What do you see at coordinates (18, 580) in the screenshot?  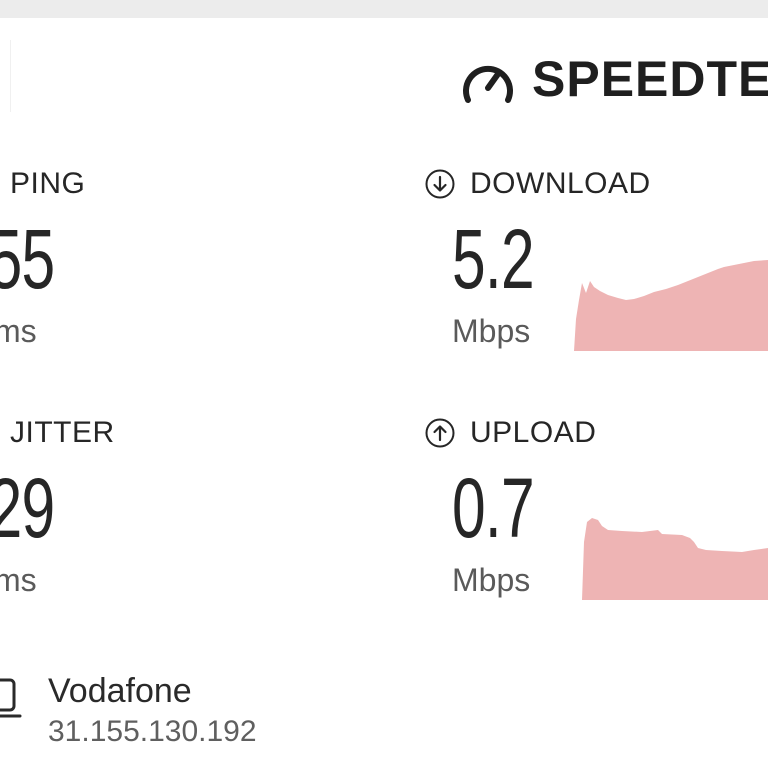 I see `jitter-unit: ms` at bounding box center [18, 580].